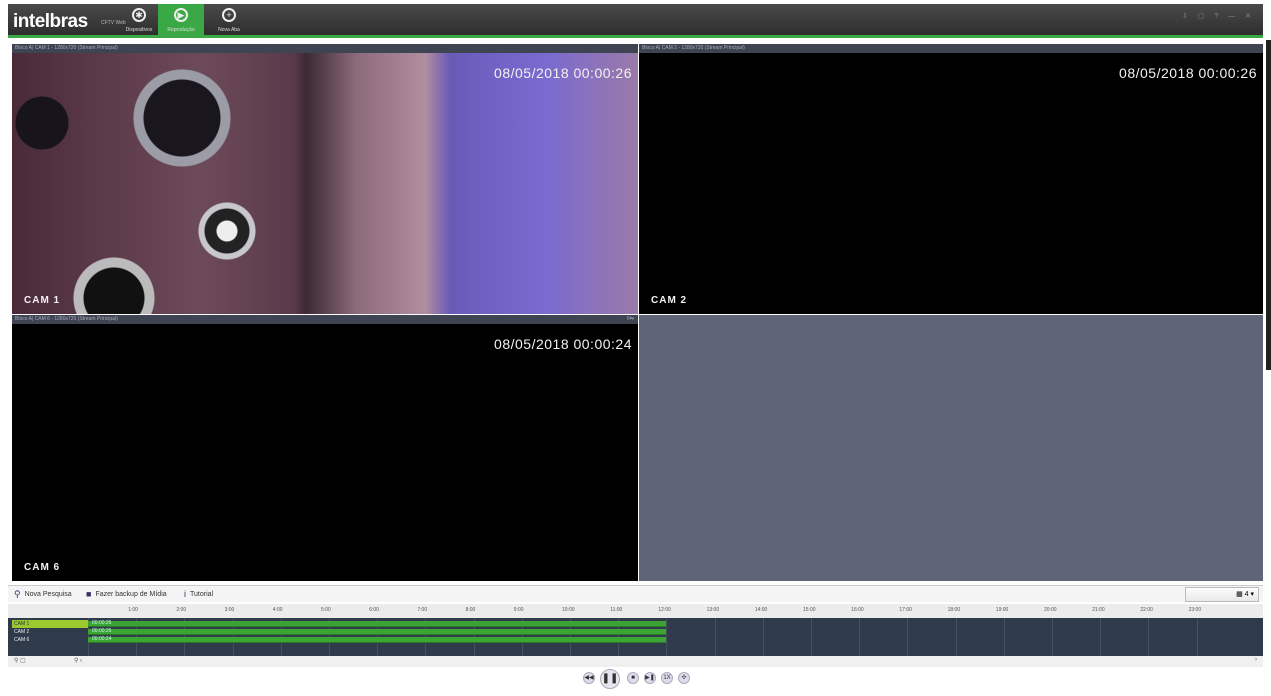 The width and height of the screenshot is (1271, 696). Describe the element at coordinates (20, 660) in the screenshot. I see `zoom-in-icon: ⚲ ▢` at that location.